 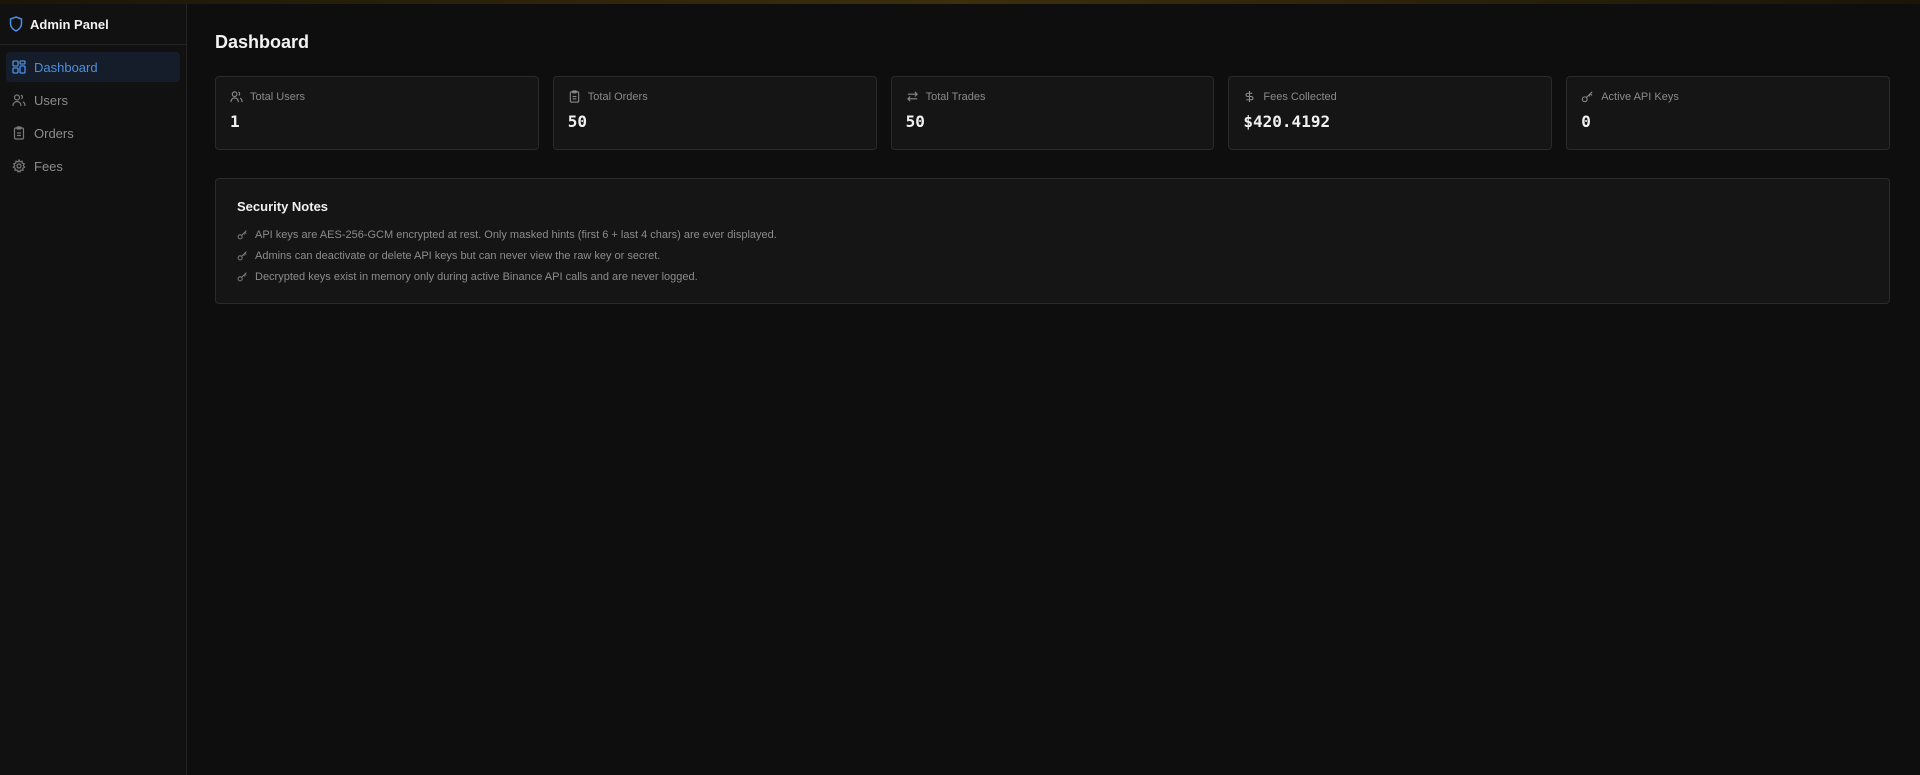 What do you see at coordinates (93, 389) in the screenshot?
I see `sidebar: Admin Panel Dashboard Users Orders Fees` at bounding box center [93, 389].